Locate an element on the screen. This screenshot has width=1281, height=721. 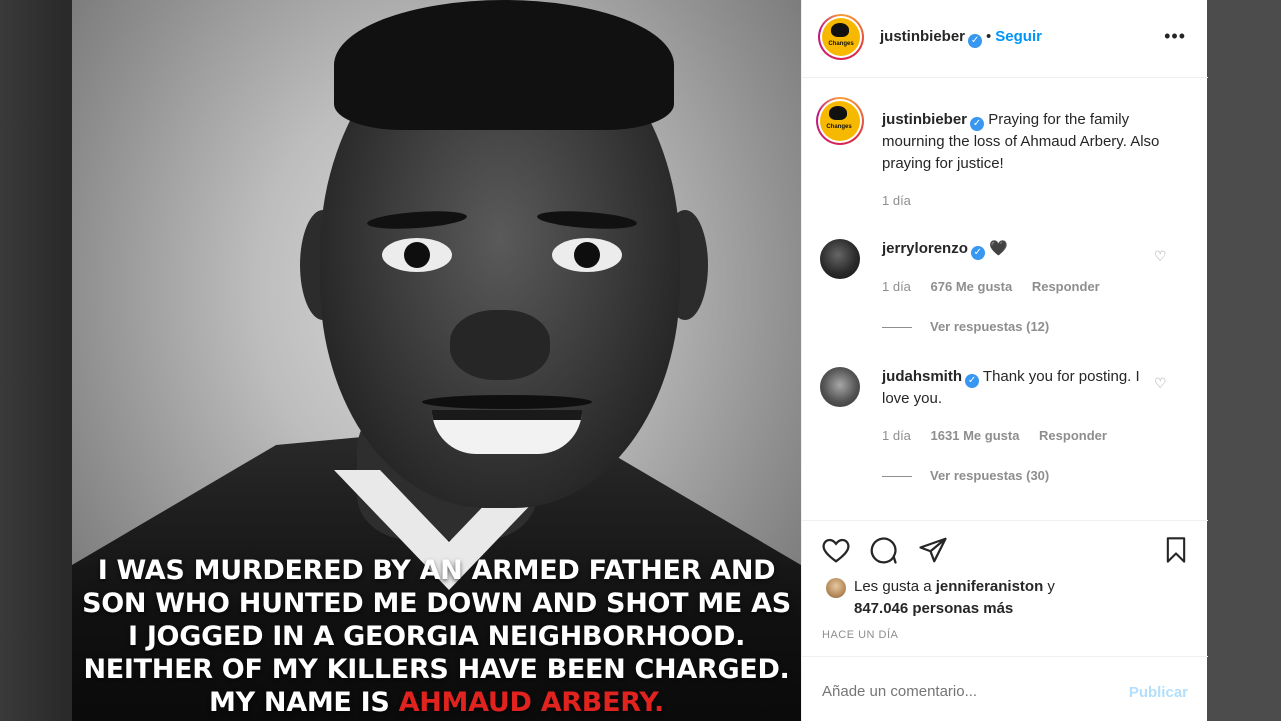
eye-right is located at coordinates (587, 255).